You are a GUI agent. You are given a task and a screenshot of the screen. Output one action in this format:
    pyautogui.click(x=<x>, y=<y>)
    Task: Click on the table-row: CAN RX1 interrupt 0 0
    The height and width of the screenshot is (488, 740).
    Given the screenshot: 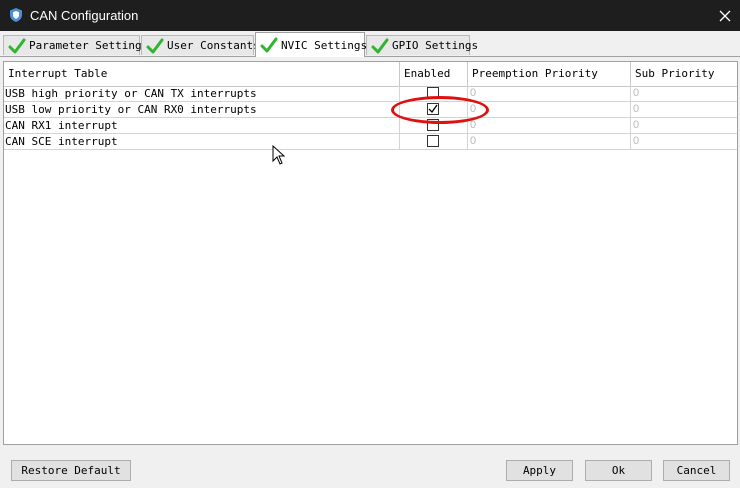 What is the action you would take?
    pyautogui.click(x=370, y=126)
    